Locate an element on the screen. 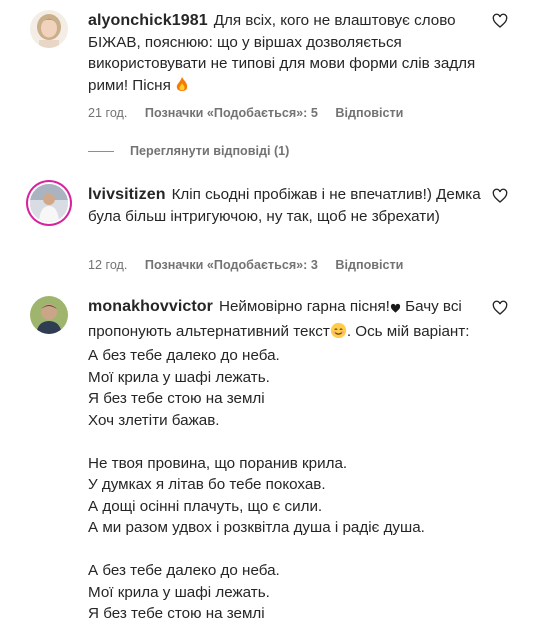  lyrics-line: У думках я літав бо тебе покохав. is located at coordinates (207, 484).